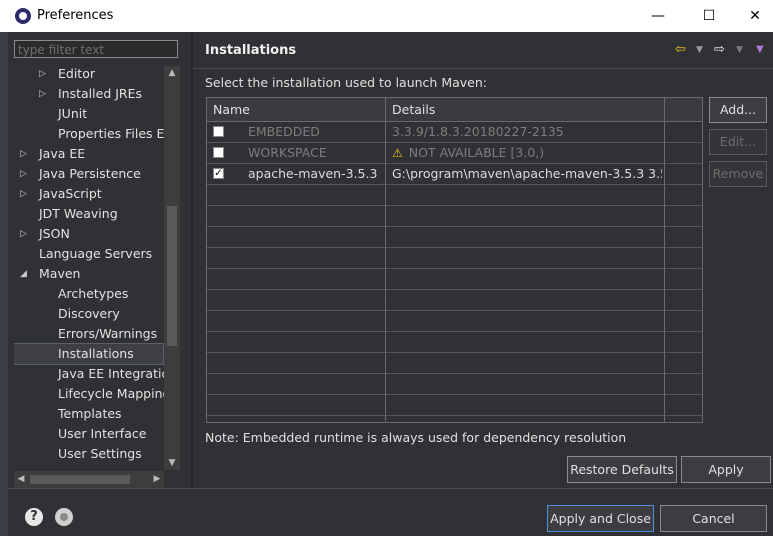 This screenshot has height=536, width=773. What do you see at coordinates (93, 293) in the screenshot?
I see `tree-item-label: Archetypes` at bounding box center [93, 293].